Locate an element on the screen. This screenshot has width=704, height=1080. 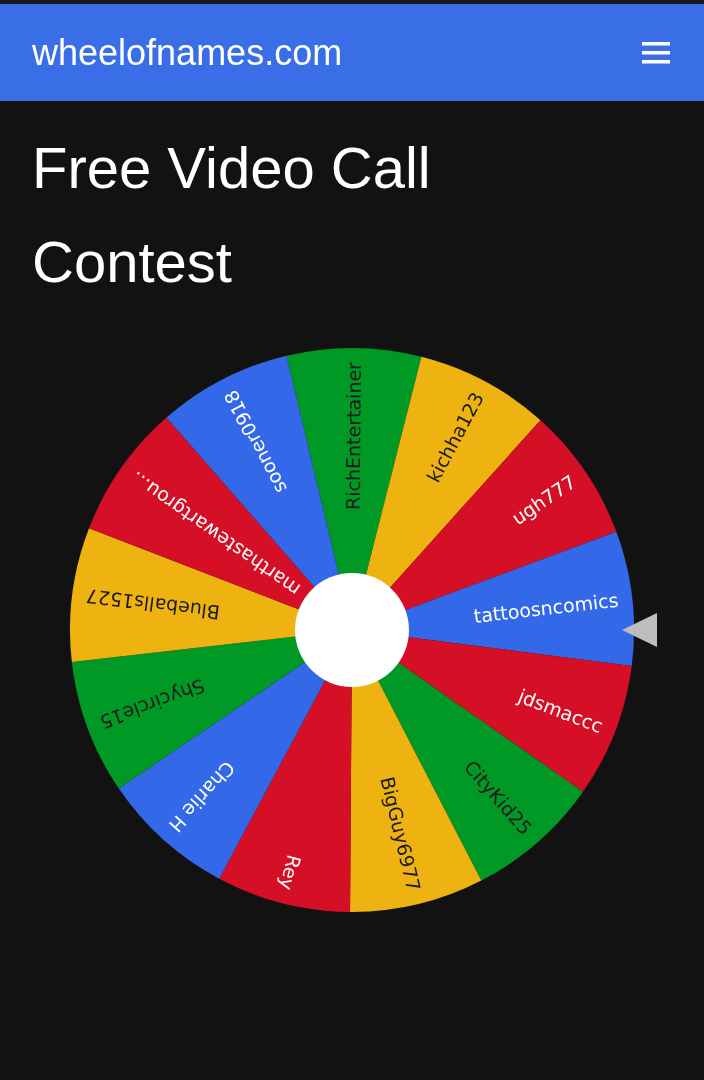
menu-icon is located at coordinates (656, 52).